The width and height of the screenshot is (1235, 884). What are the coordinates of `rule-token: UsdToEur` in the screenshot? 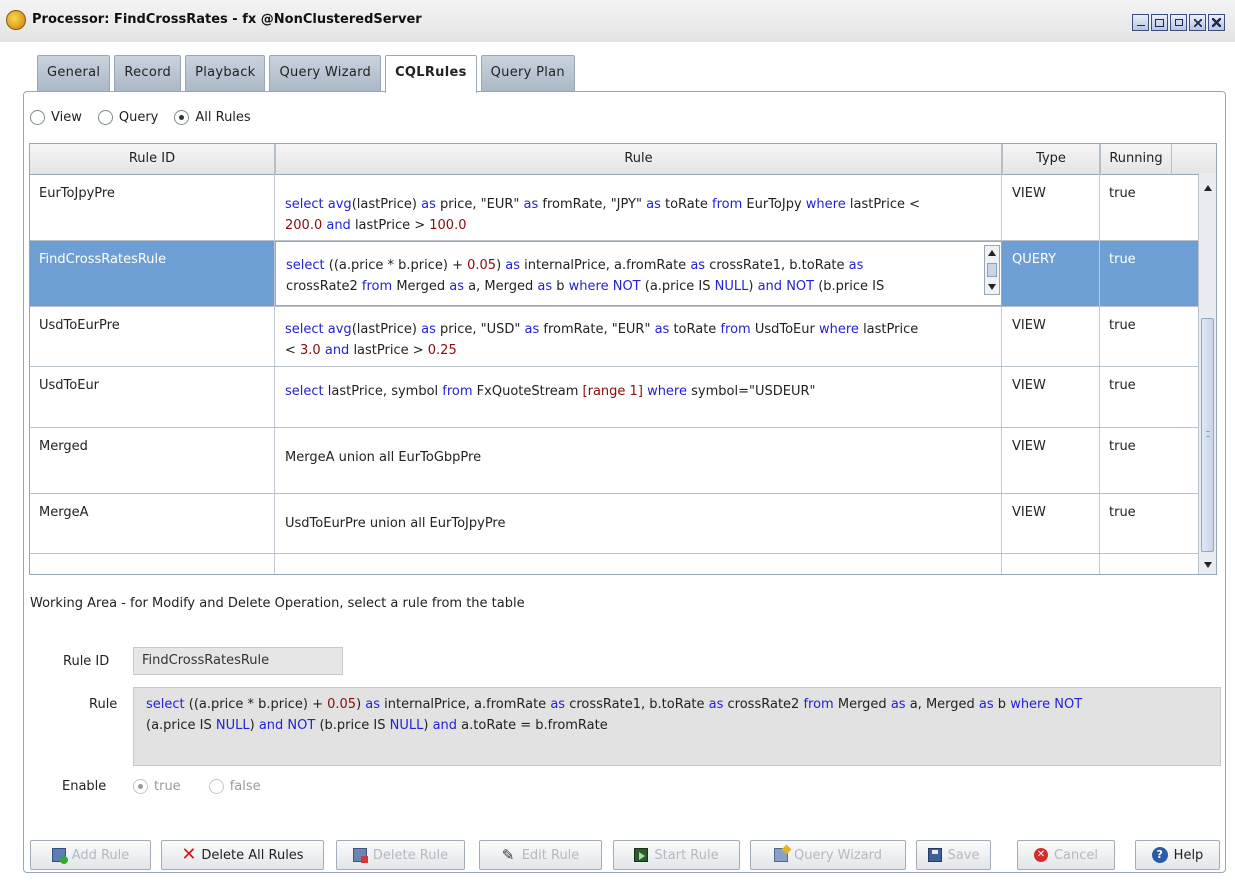 It's located at (784, 329).